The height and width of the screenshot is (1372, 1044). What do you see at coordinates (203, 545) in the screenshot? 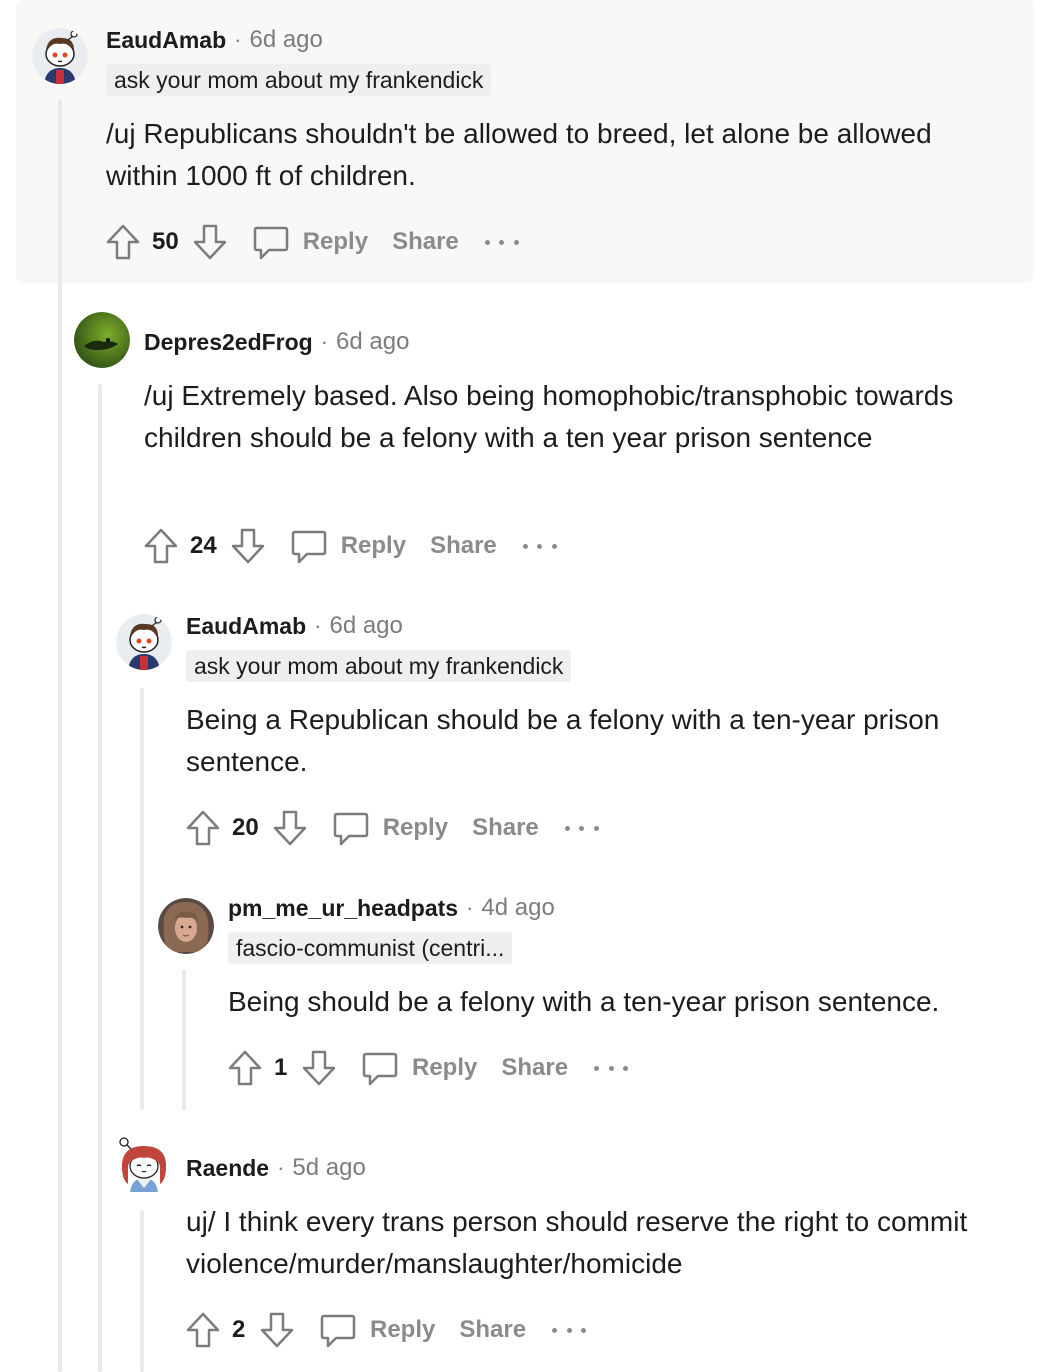
I see `vote-score: 24` at bounding box center [203, 545].